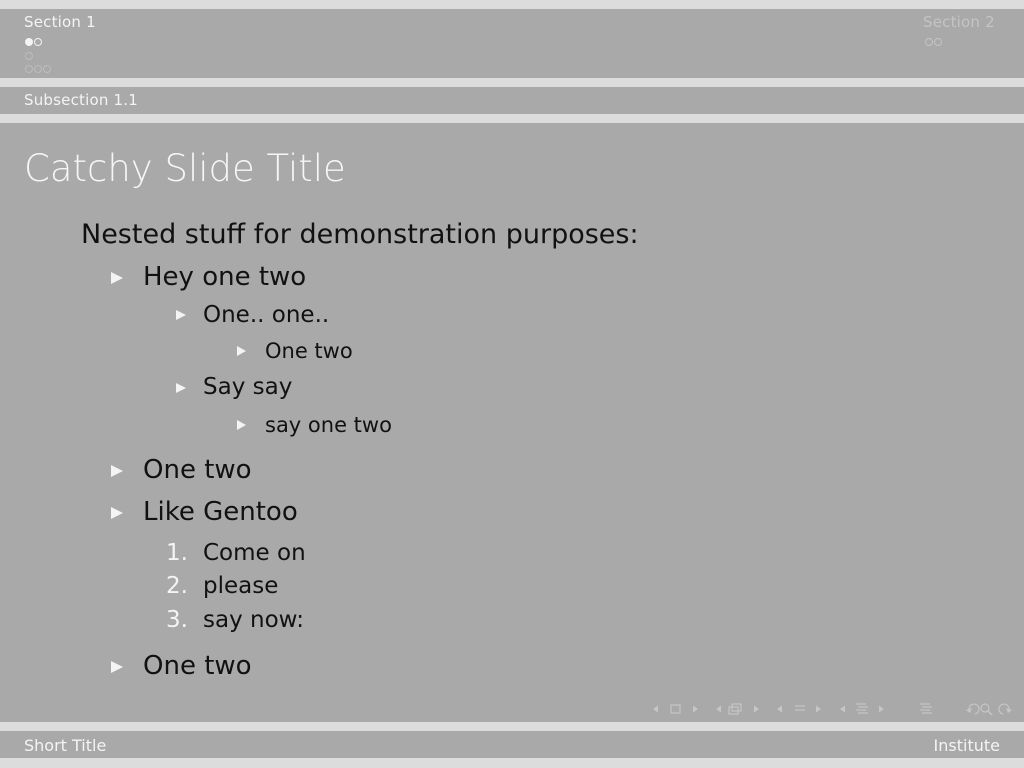  Describe the element at coordinates (29, 42) in the screenshot. I see `frame-dot-current` at that location.